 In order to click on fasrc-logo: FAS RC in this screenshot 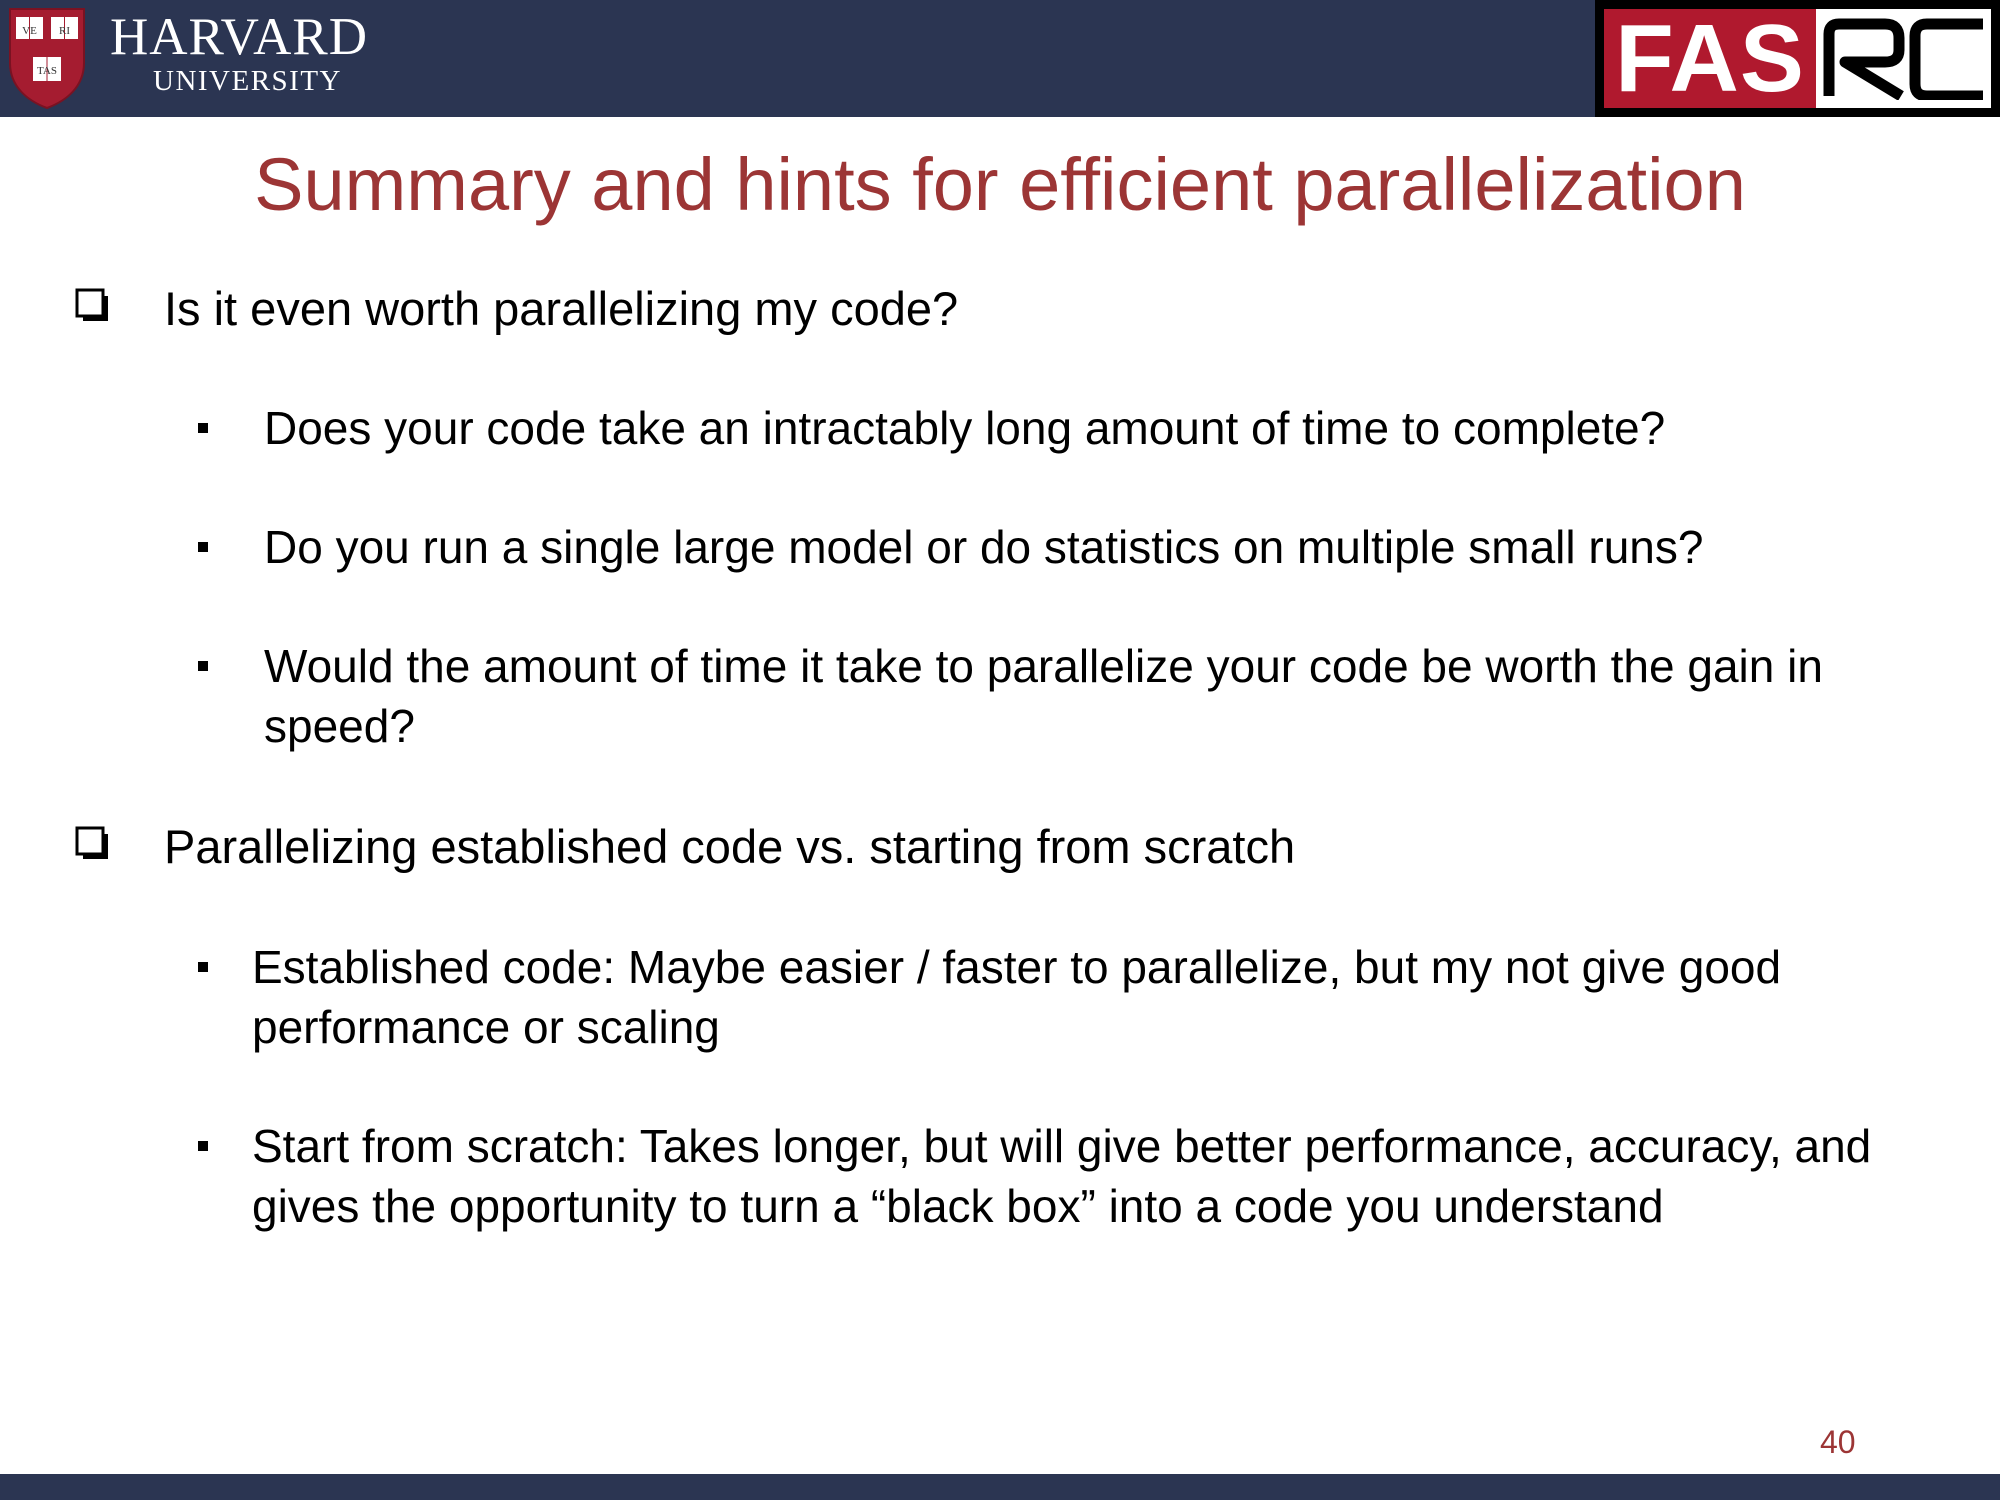, I will do `click(1797, 58)`.